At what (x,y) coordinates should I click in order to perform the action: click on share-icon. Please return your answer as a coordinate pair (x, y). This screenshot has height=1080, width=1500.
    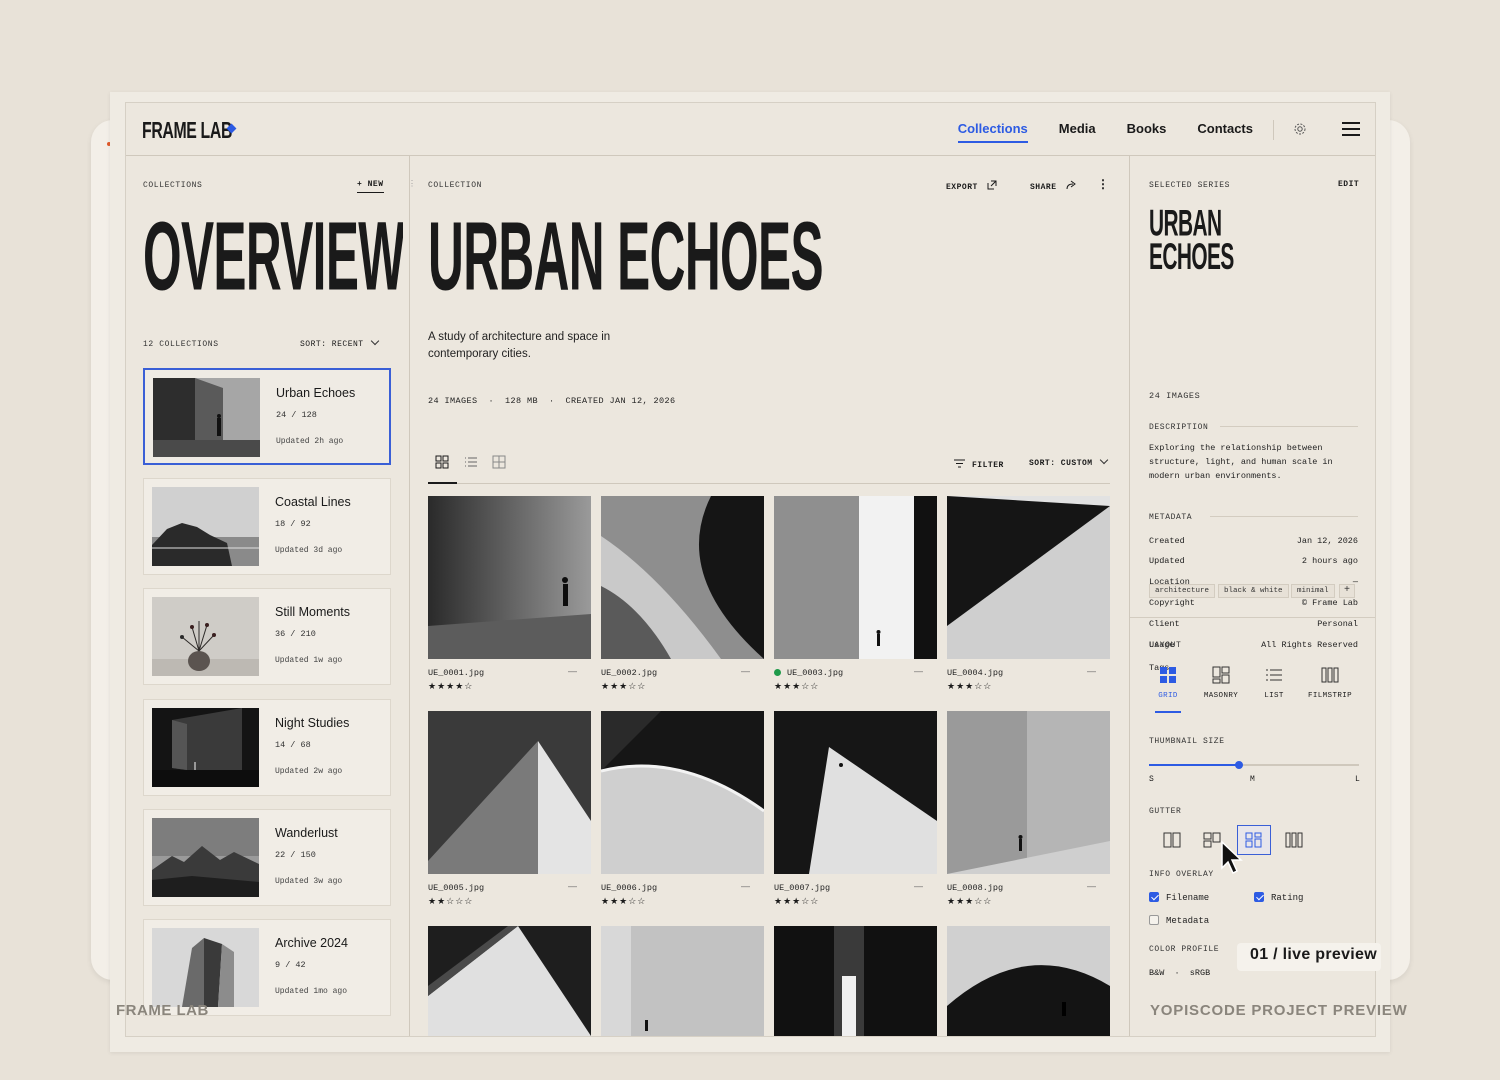
    Looking at the image, I should click on (1071, 185).